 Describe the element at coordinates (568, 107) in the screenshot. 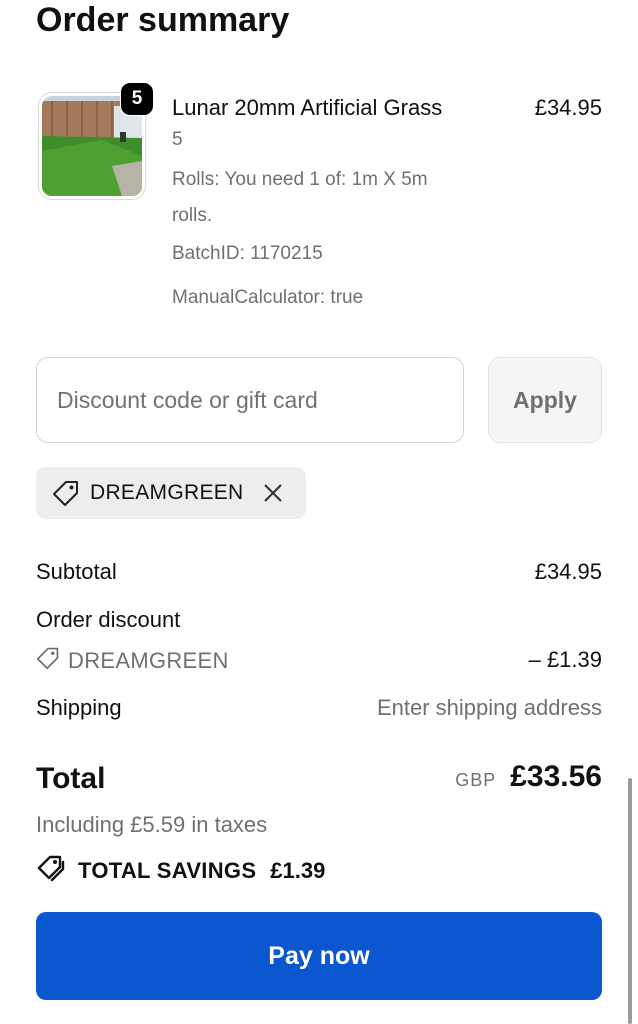

I see `product-price: £34.95` at that location.